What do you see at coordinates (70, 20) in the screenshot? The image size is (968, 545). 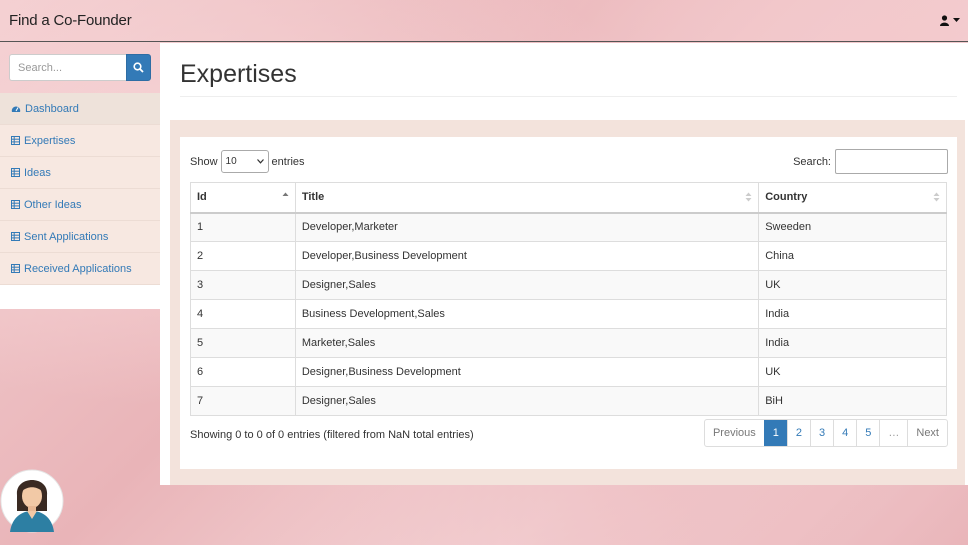 I see `app-title: Find a Co-Founder` at bounding box center [70, 20].